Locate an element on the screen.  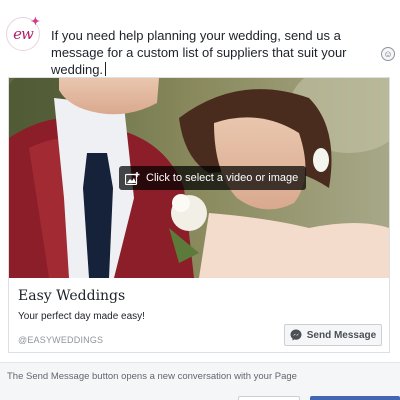
sparkle-icon: ✦ is located at coordinates (35, 22).